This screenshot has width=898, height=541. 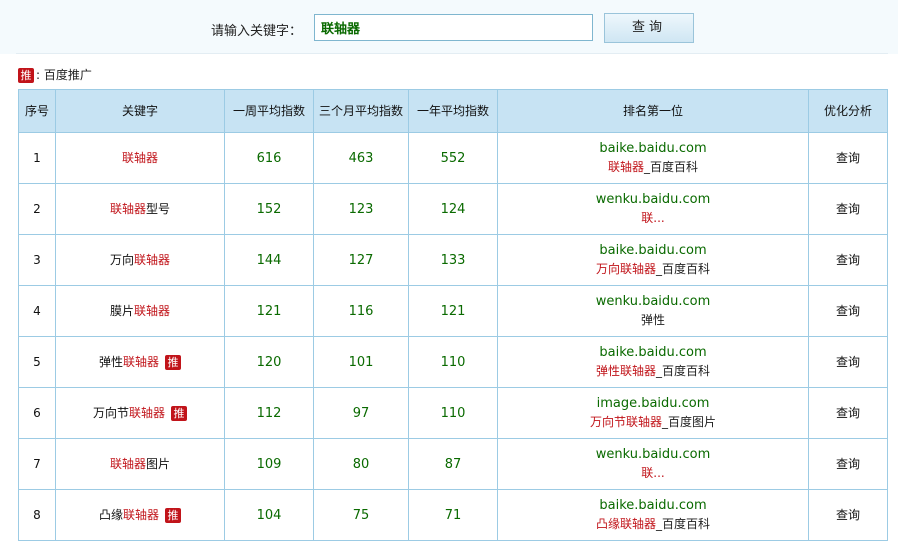 What do you see at coordinates (269, 158) in the screenshot?
I see `row-week-index: 616` at bounding box center [269, 158].